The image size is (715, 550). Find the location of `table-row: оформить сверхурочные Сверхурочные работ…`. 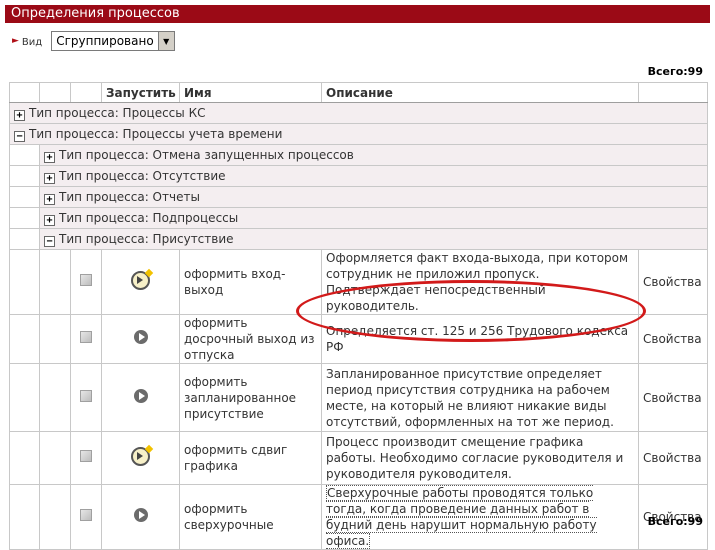

table-row: оформить сверхурочные Сверхурочные работ… is located at coordinates (358, 517).